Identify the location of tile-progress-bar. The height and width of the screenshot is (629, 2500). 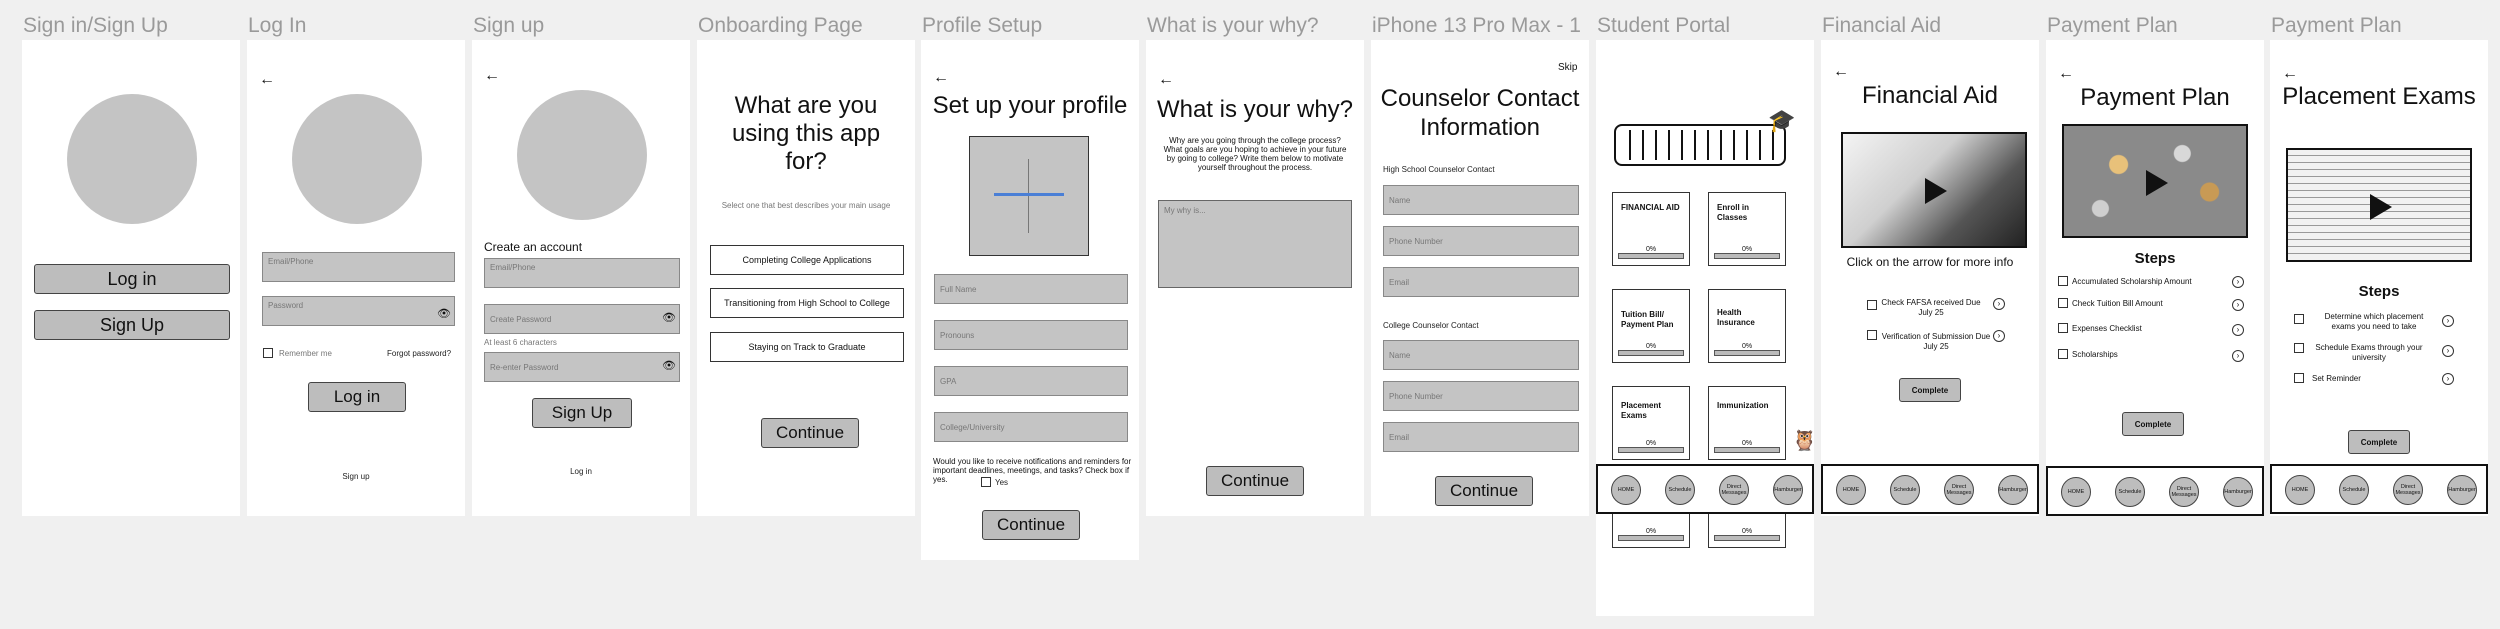
(1651, 450).